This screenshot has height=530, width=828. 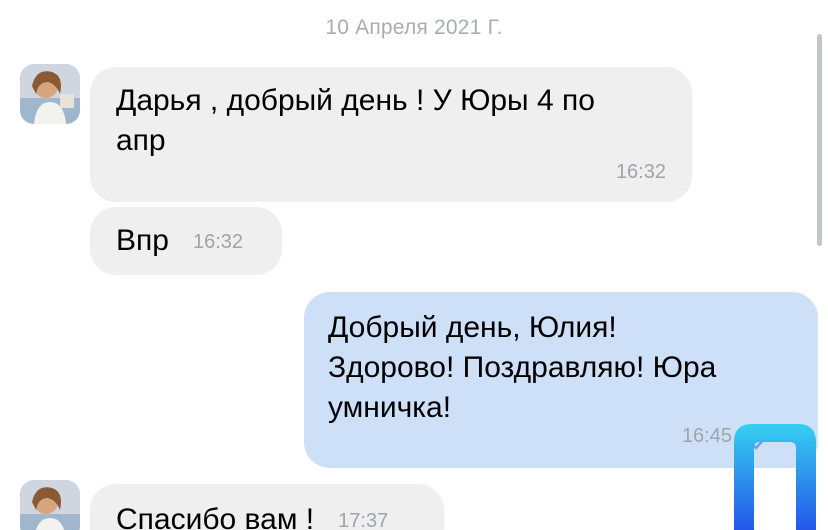 What do you see at coordinates (215, 516) in the screenshot?
I see `message-text: Спасибо вам !` at bounding box center [215, 516].